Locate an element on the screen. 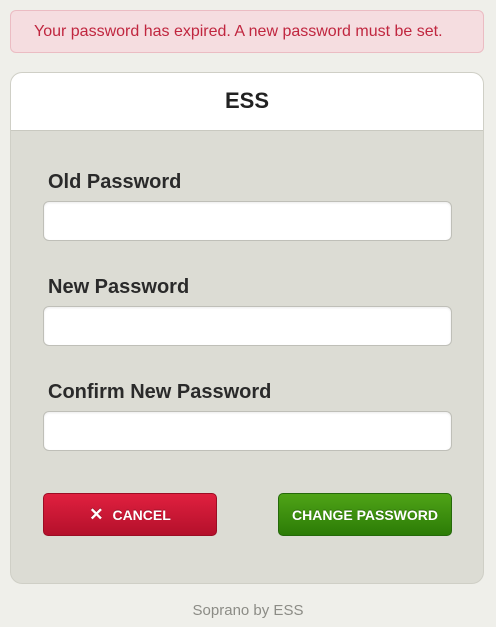 Image resolution: width=496 pixels, height=627 pixels. confirm-password-label: Confirm New Password is located at coordinates (160, 392).